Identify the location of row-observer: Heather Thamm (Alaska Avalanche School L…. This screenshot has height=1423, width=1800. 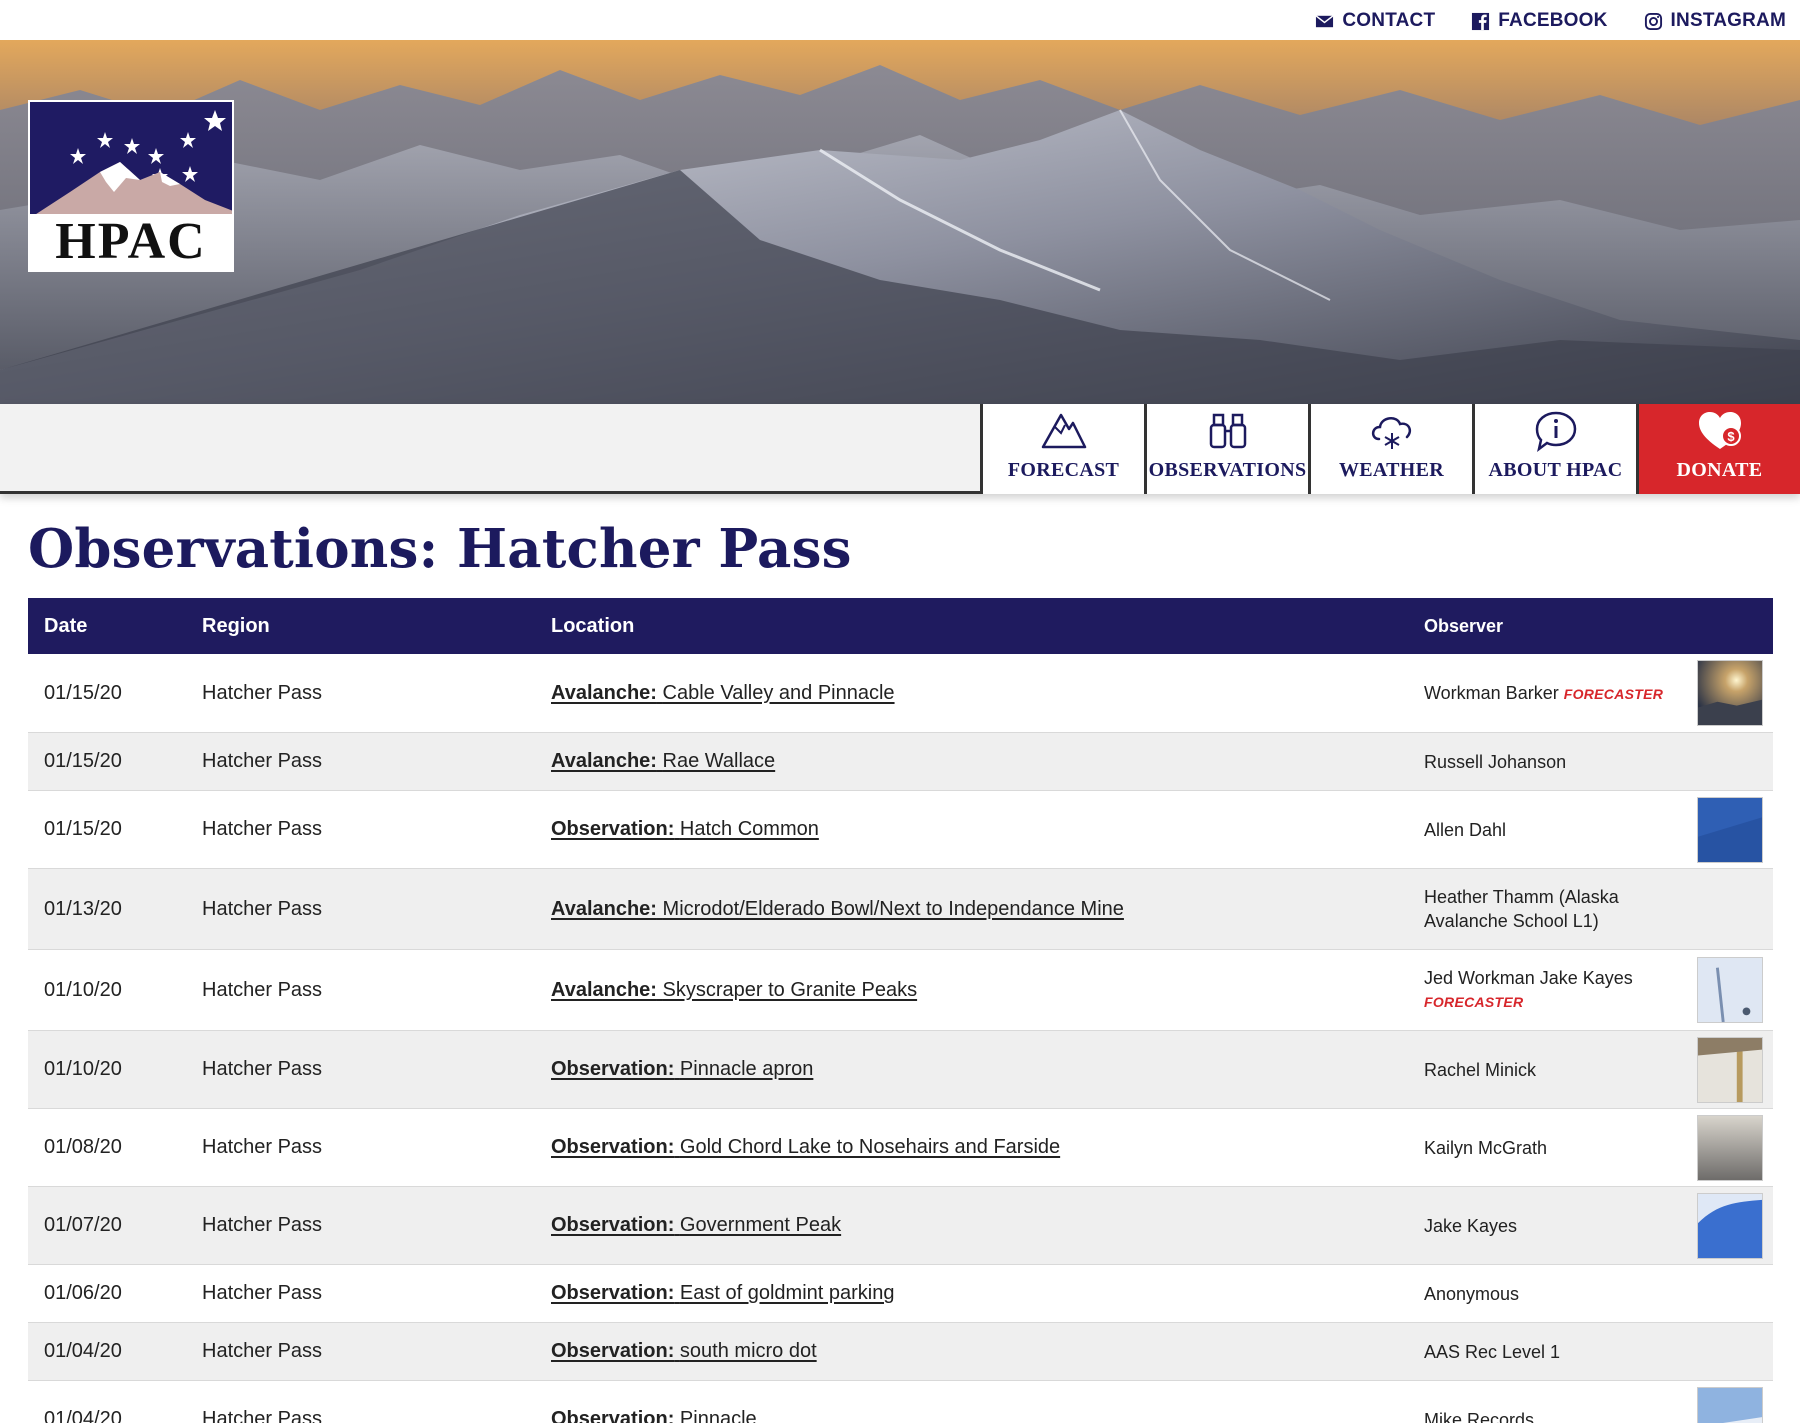
(1558, 909).